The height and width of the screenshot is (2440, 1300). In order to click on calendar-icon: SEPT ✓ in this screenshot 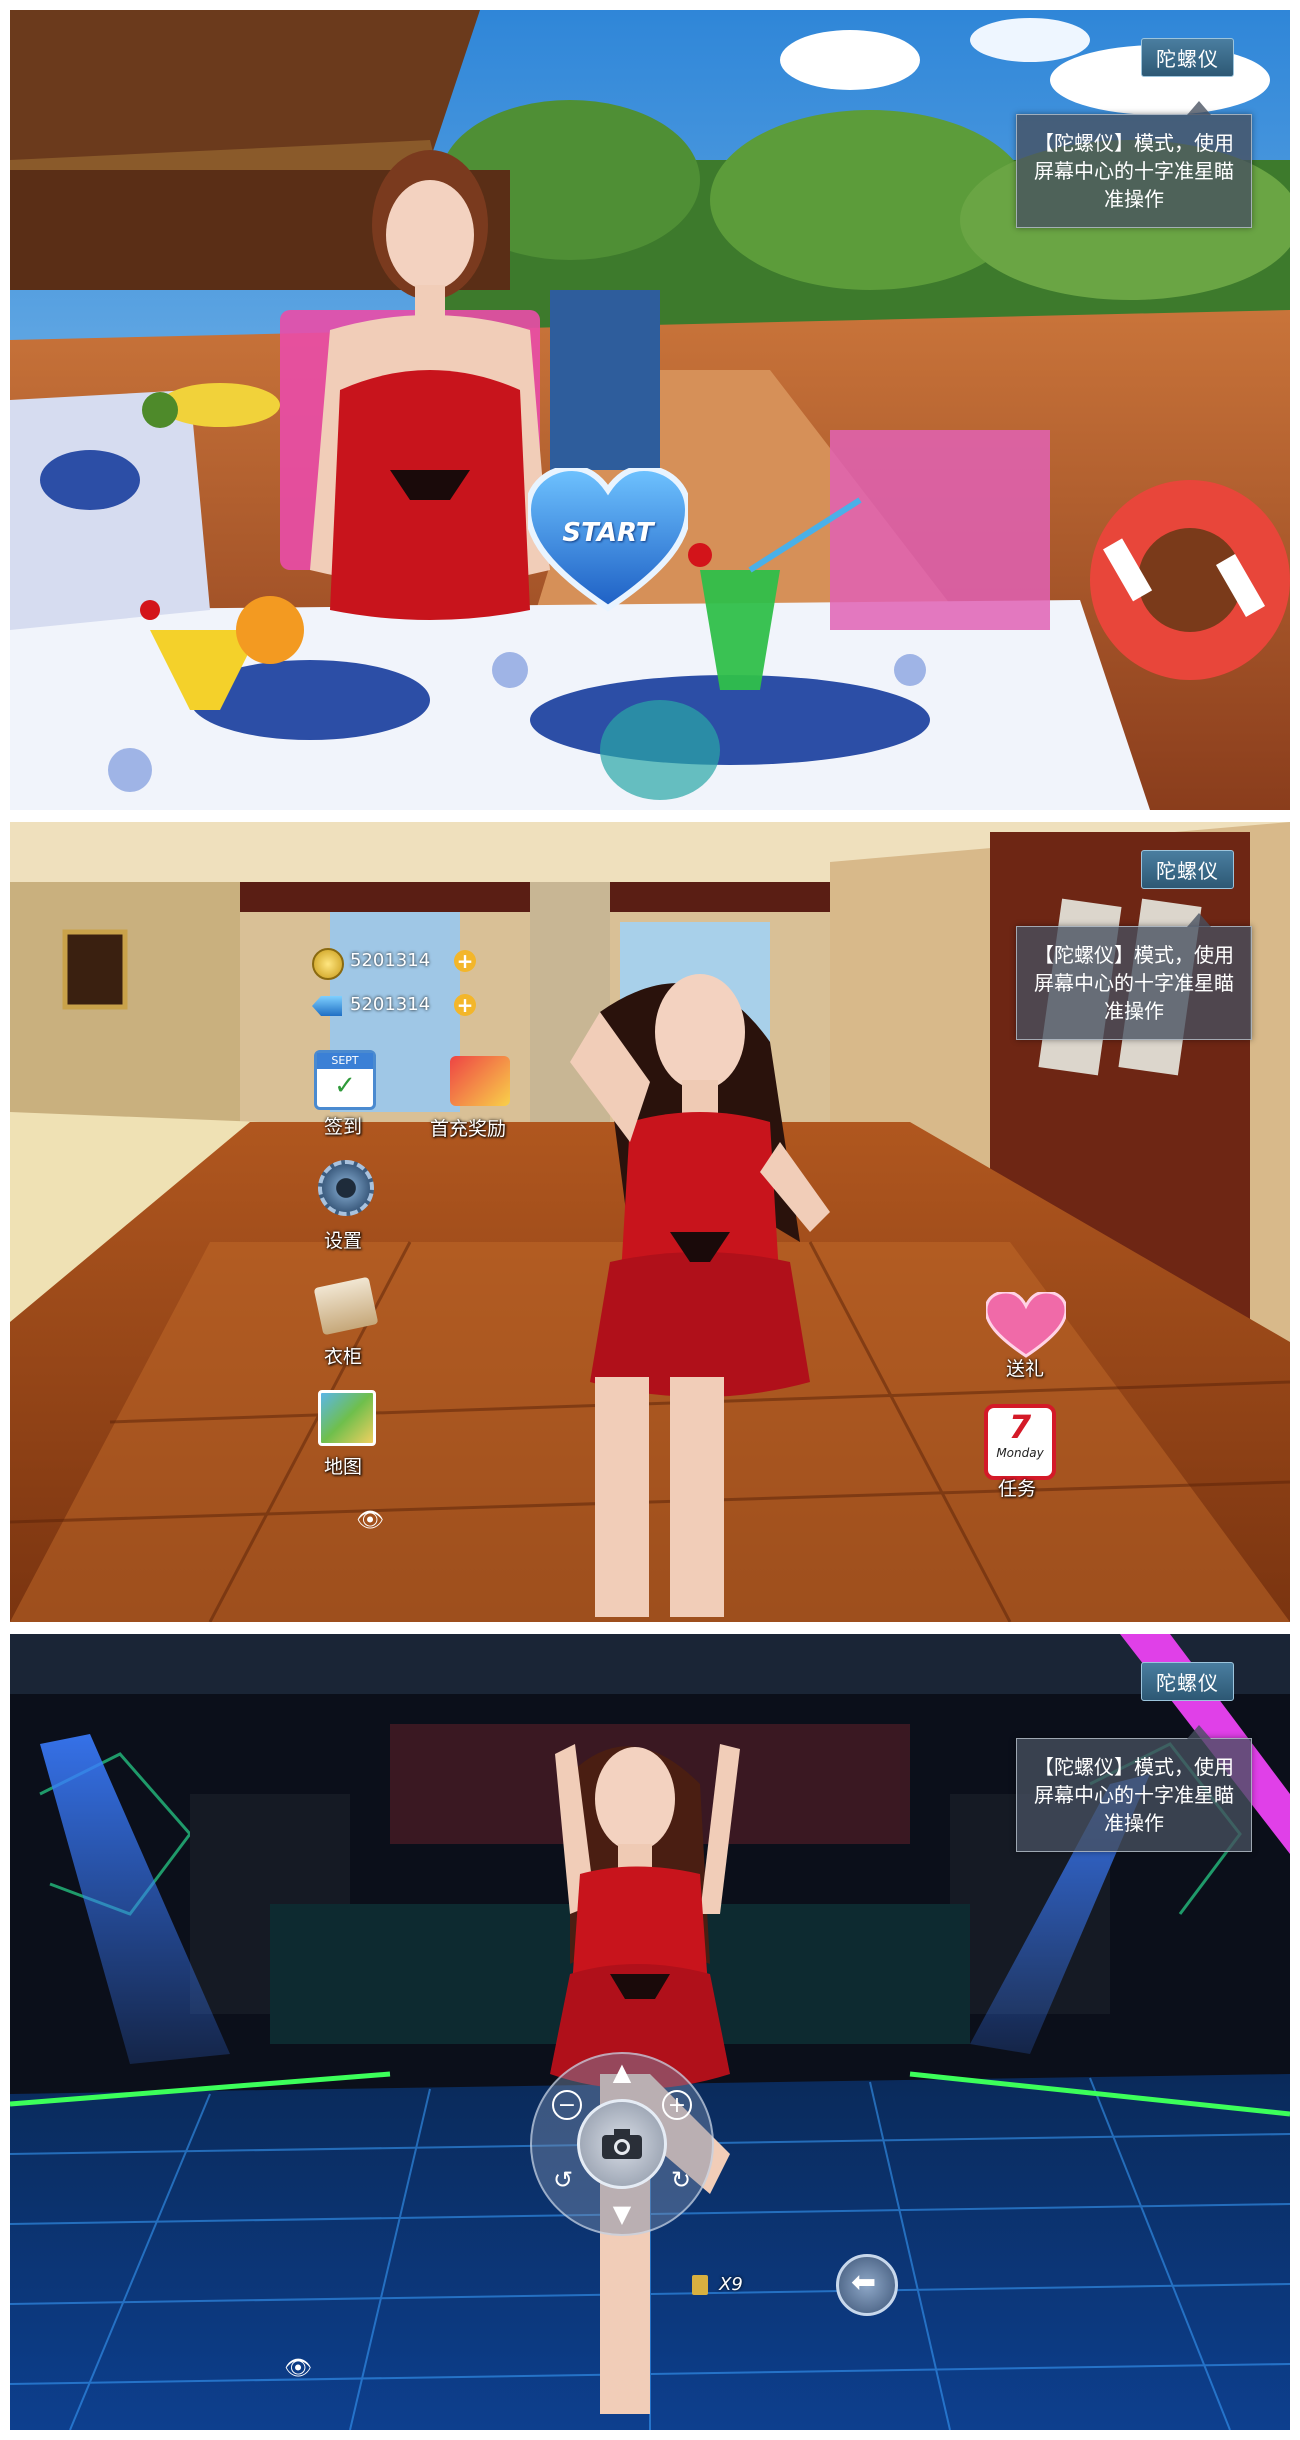, I will do `click(345, 1080)`.